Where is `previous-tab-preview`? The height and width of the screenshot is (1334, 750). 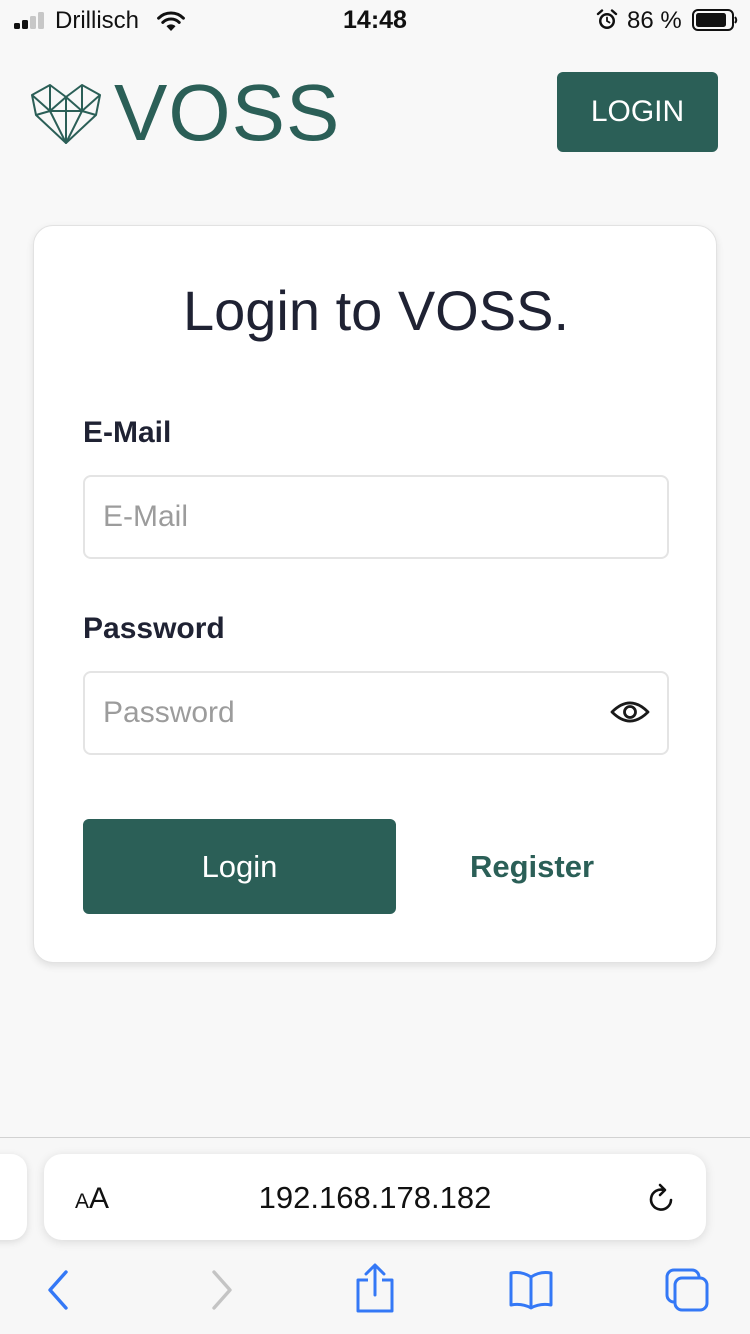
previous-tab-preview is located at coordinates (13, 1197).